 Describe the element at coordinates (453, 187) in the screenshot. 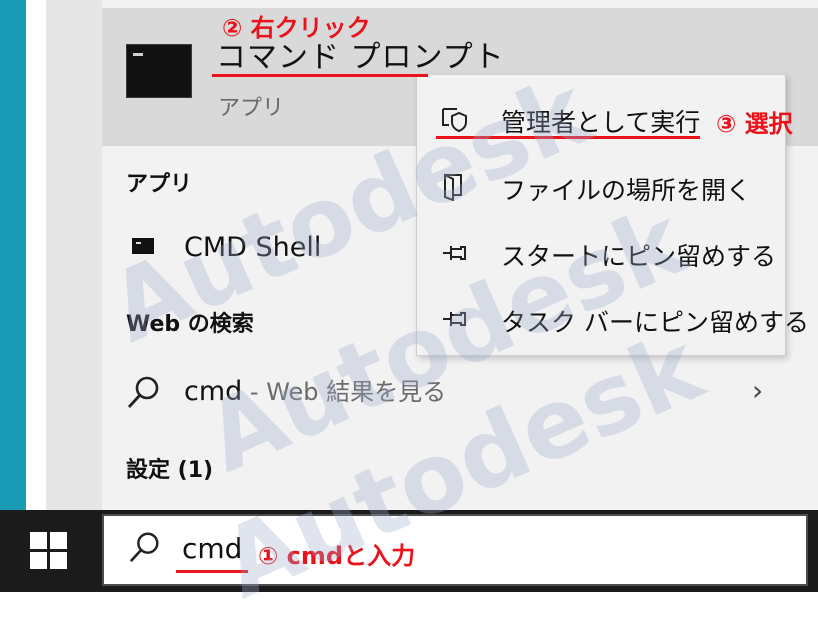

I see `folder-open-icon` at that location.